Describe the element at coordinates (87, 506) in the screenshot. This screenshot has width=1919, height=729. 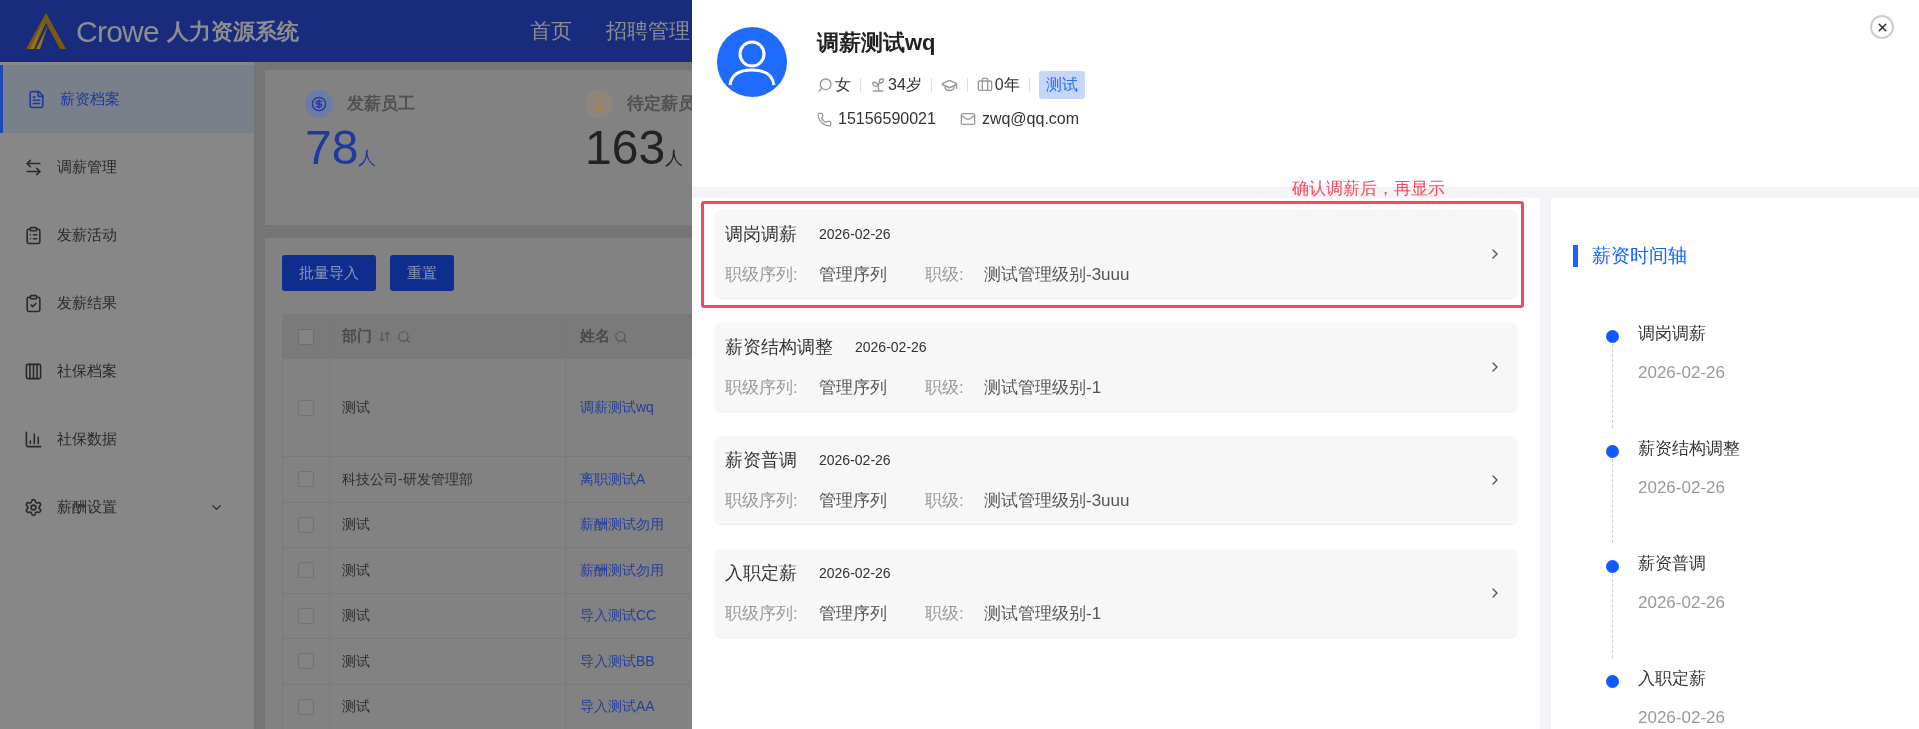
I see `sidebar-label: 薪酬设置` at that location.